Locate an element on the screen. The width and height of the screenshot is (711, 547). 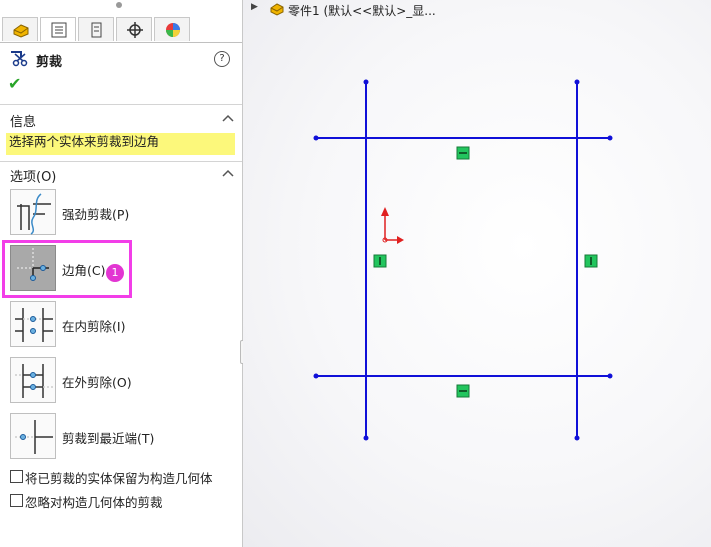
tab-property-manager is located at coordinates (58, 29).